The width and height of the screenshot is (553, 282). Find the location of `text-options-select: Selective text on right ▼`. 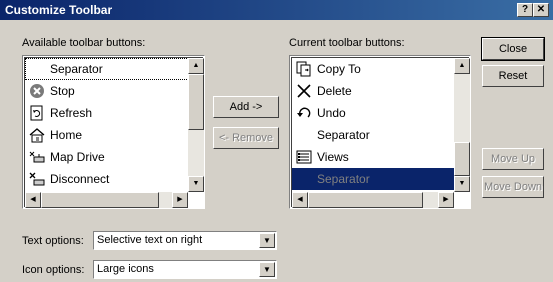

text-options-select: Selective text on right ▼ is located at coordinates (185, 240).